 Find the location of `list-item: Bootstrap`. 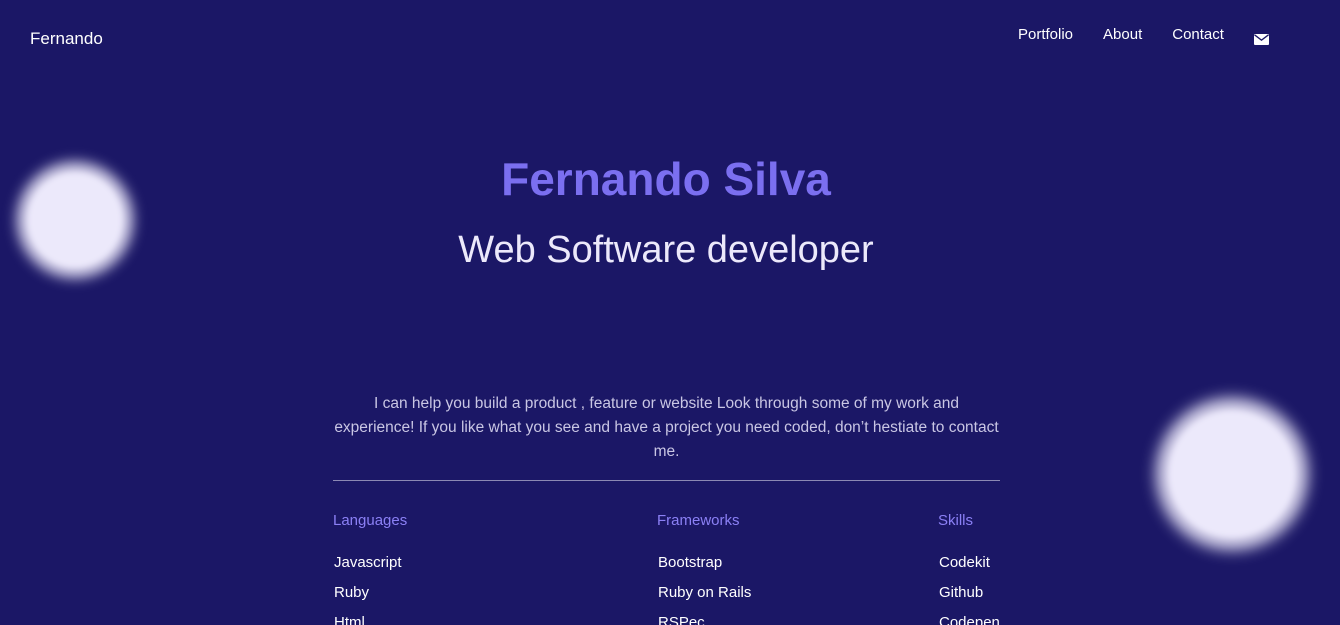

list-item: Bootstrap is located at coordinates (690, 562).